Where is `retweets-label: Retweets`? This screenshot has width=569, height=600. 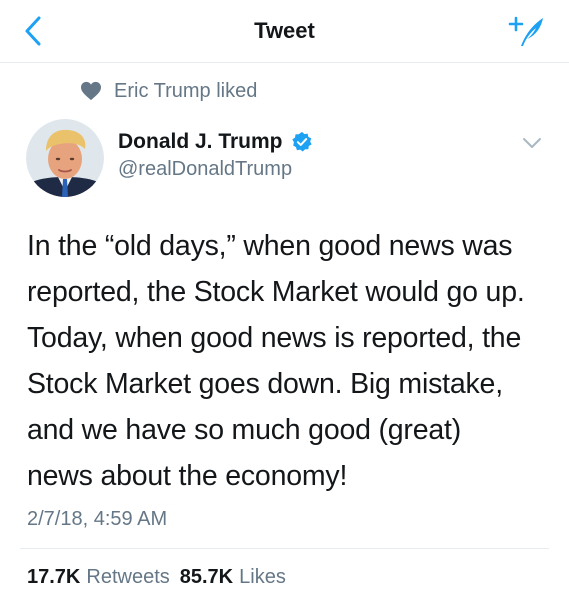
retweets-label: Retweets is located at coordinates (128, 577).